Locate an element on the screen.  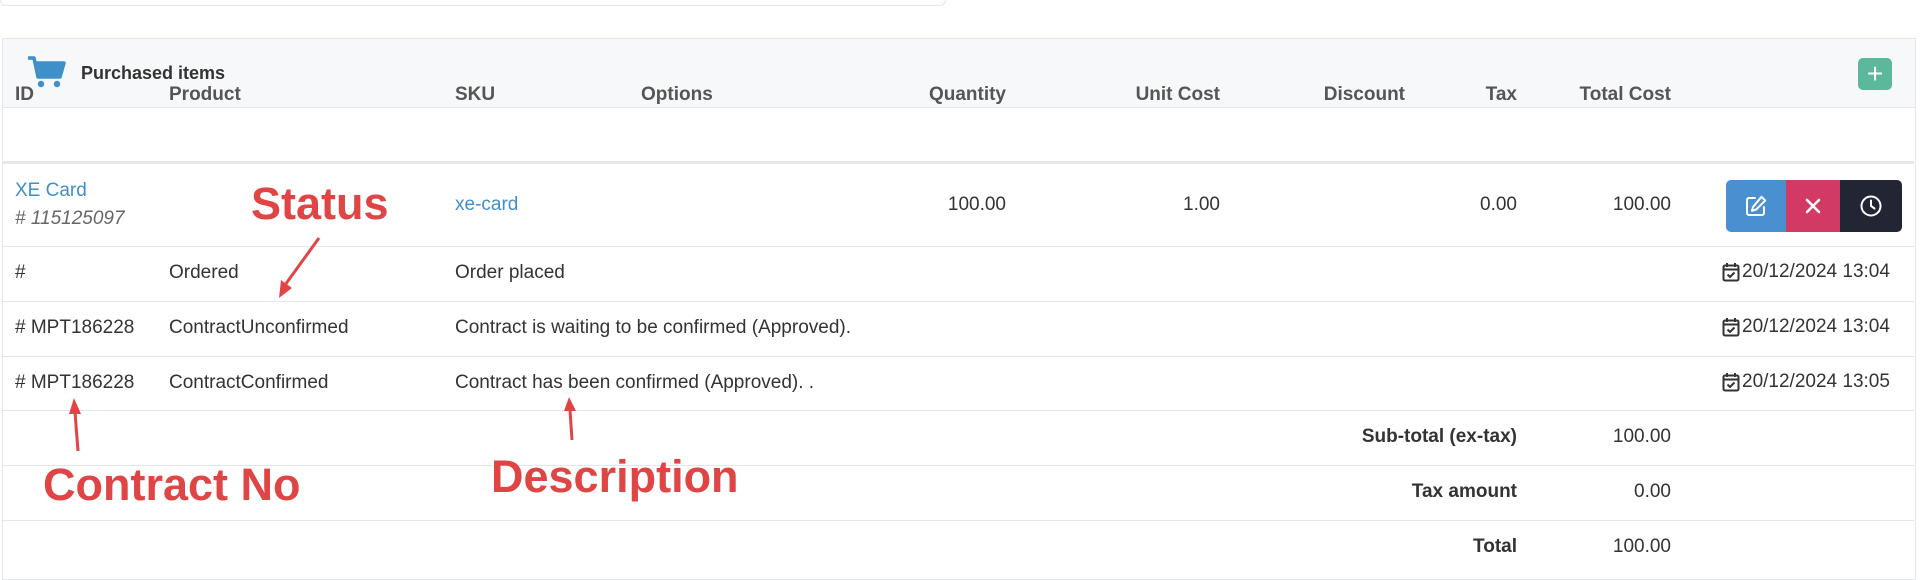
edit-icon is located at coordinates (1756, 205).